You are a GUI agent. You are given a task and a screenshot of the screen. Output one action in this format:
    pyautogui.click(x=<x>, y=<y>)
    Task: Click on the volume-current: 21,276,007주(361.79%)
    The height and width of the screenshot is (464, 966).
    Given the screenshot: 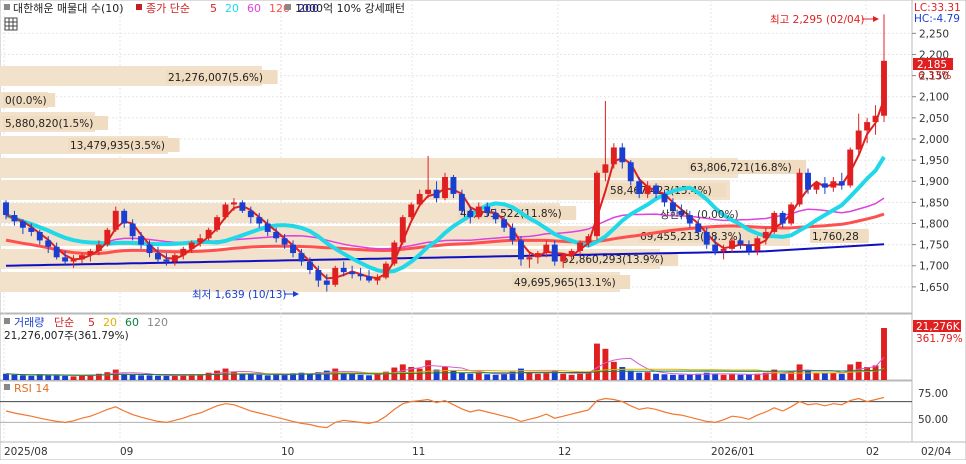 What is the action you would take?
    pyautogui.click(x=66, y=336)
    